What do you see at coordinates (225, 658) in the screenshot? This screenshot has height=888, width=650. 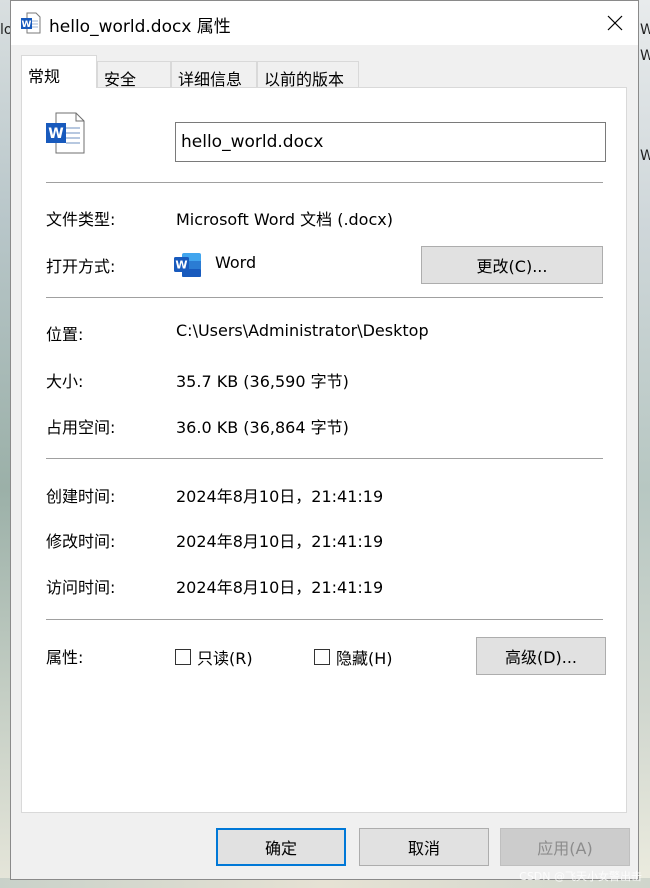 I see `readonly-checkbox-label: 只读(R)` at bounding box center [225, 658].